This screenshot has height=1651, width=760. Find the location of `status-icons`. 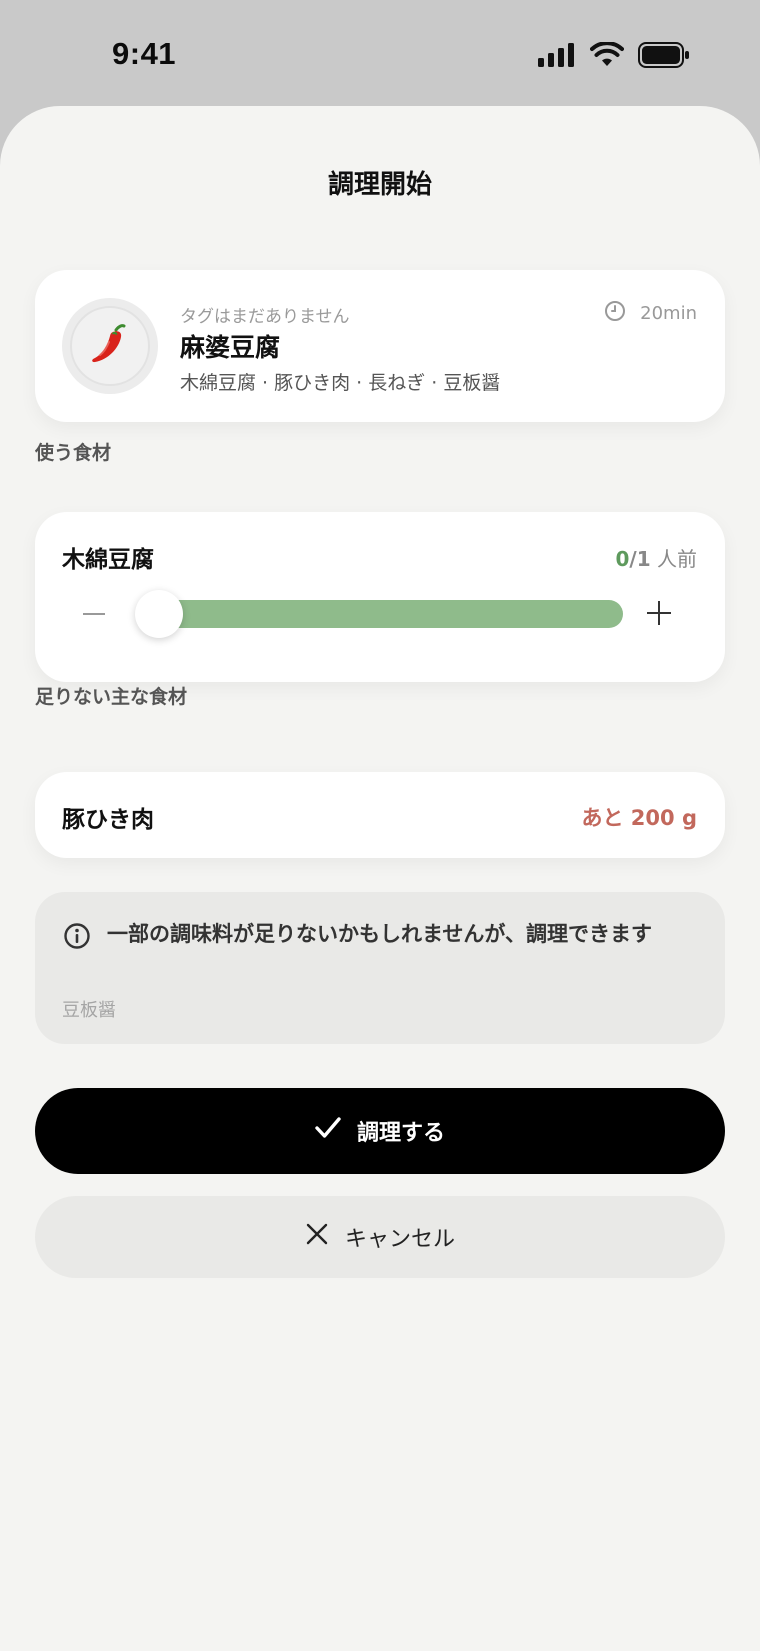

status-icons is located at coordinates (614, 56).